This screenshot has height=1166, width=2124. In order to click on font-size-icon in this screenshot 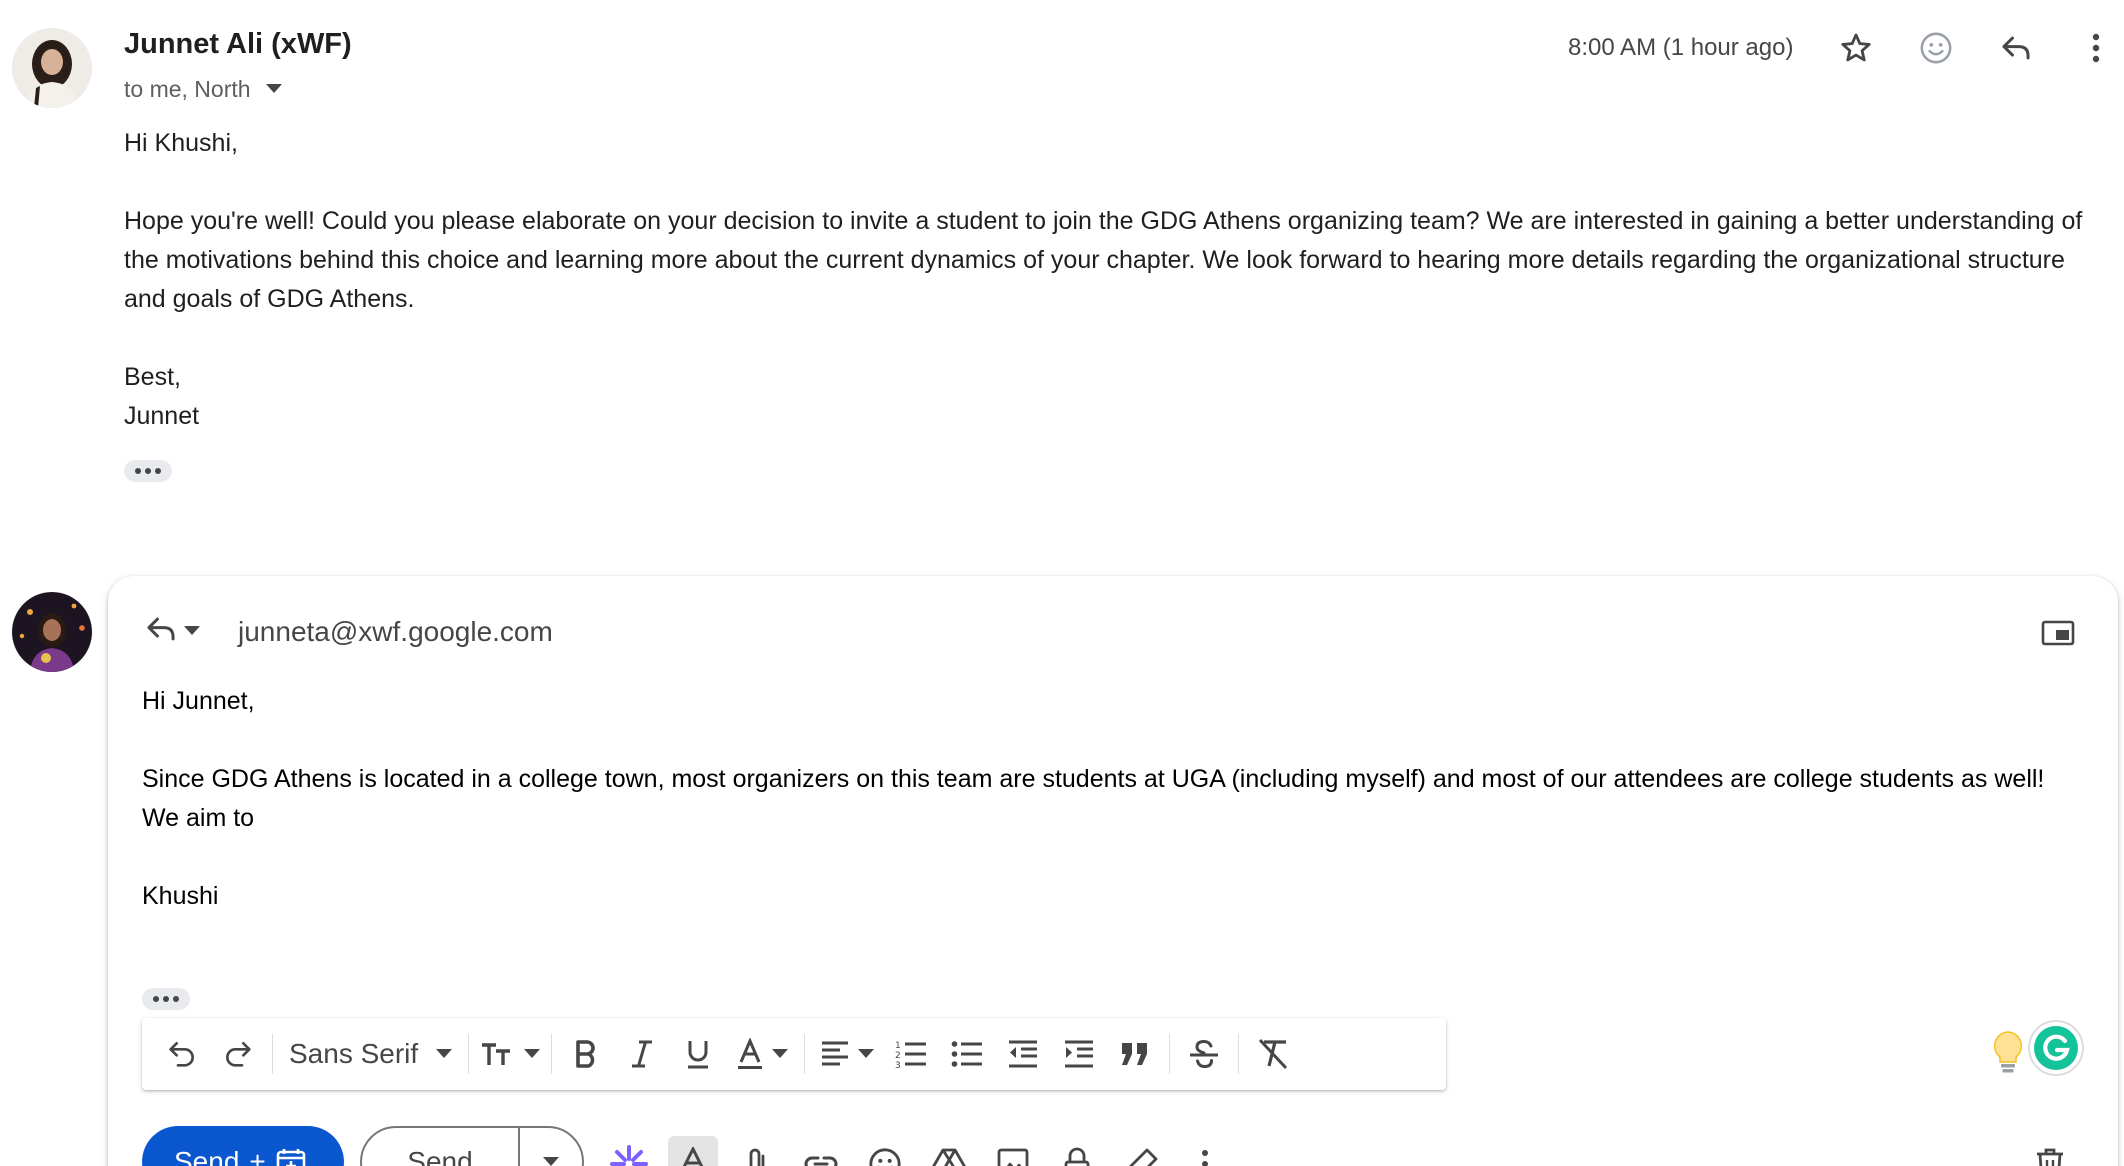, I will do `click(510, 1054)`.